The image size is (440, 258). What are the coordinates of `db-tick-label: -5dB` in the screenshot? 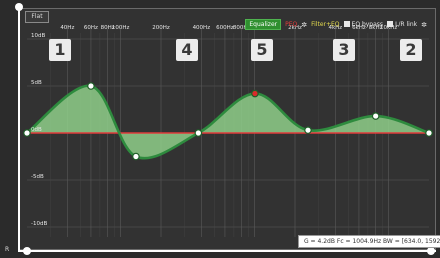 It's located at (37, 177).